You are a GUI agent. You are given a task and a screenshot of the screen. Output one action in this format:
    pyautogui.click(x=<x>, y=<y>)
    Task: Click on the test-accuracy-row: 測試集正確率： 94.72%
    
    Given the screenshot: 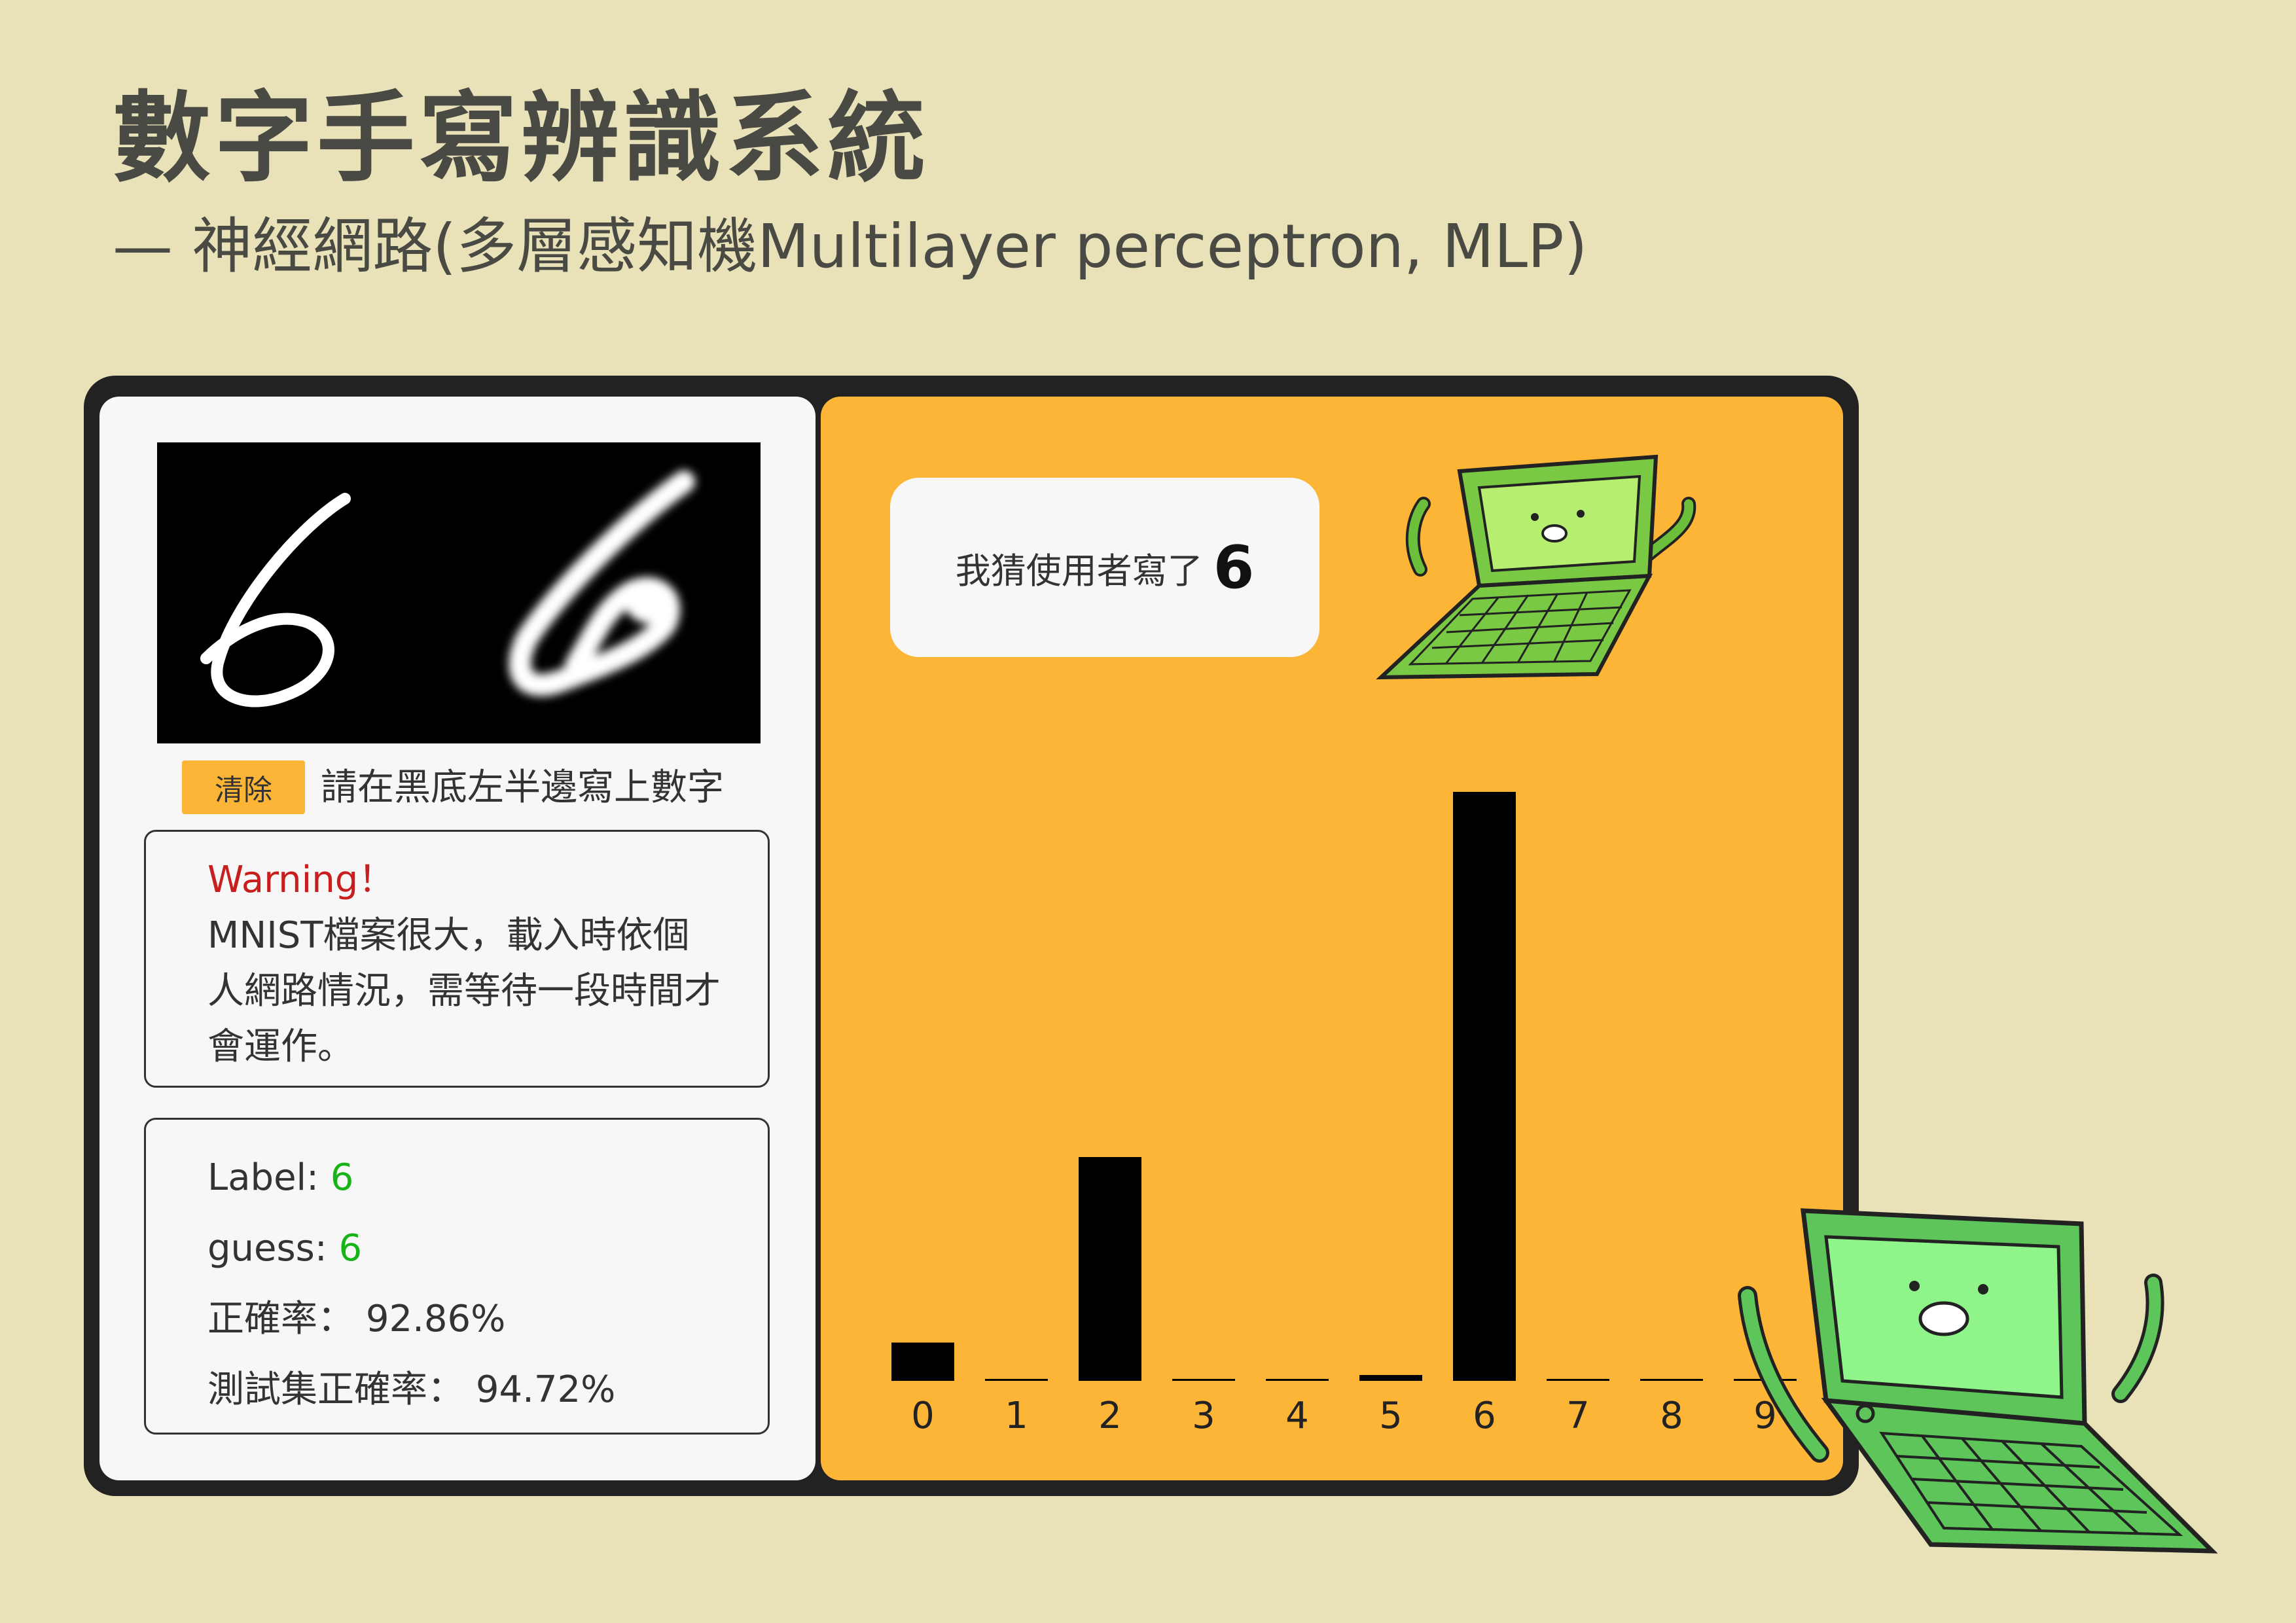 What is the action you would take?
    pyautogui.click(x=411, y=1390)
    